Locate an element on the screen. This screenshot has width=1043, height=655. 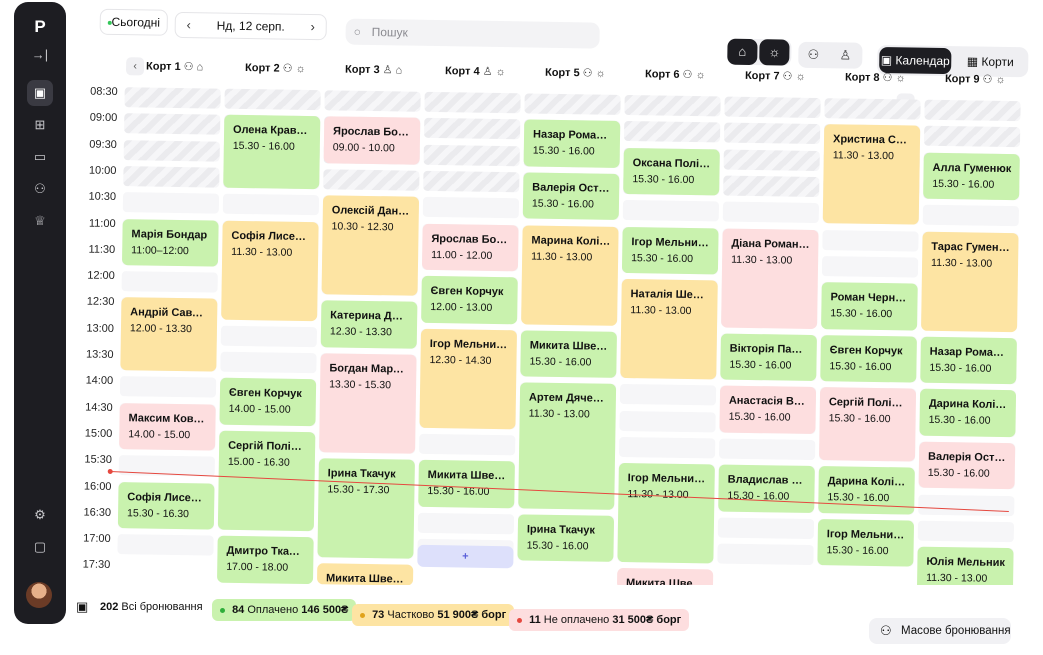
booking-card: Катерина Долинська 12.30 - 13.30 is located at coordinates (369, 324).